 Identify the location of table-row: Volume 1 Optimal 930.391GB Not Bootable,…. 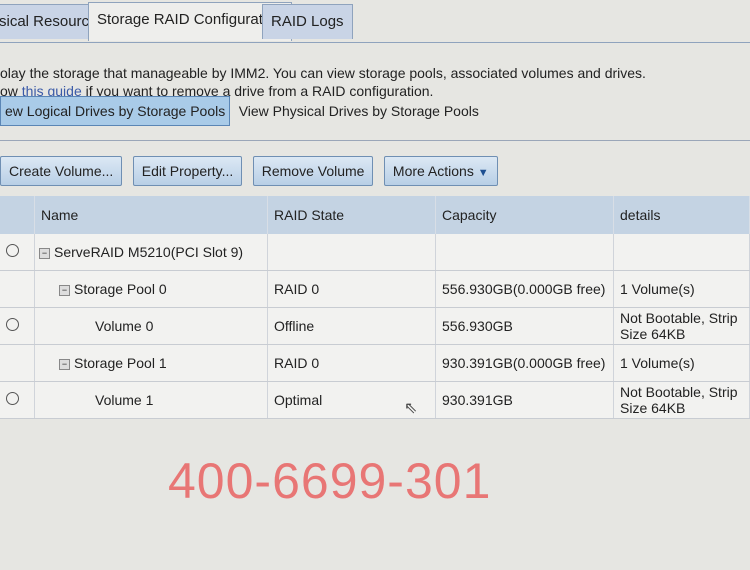
(375, 400).